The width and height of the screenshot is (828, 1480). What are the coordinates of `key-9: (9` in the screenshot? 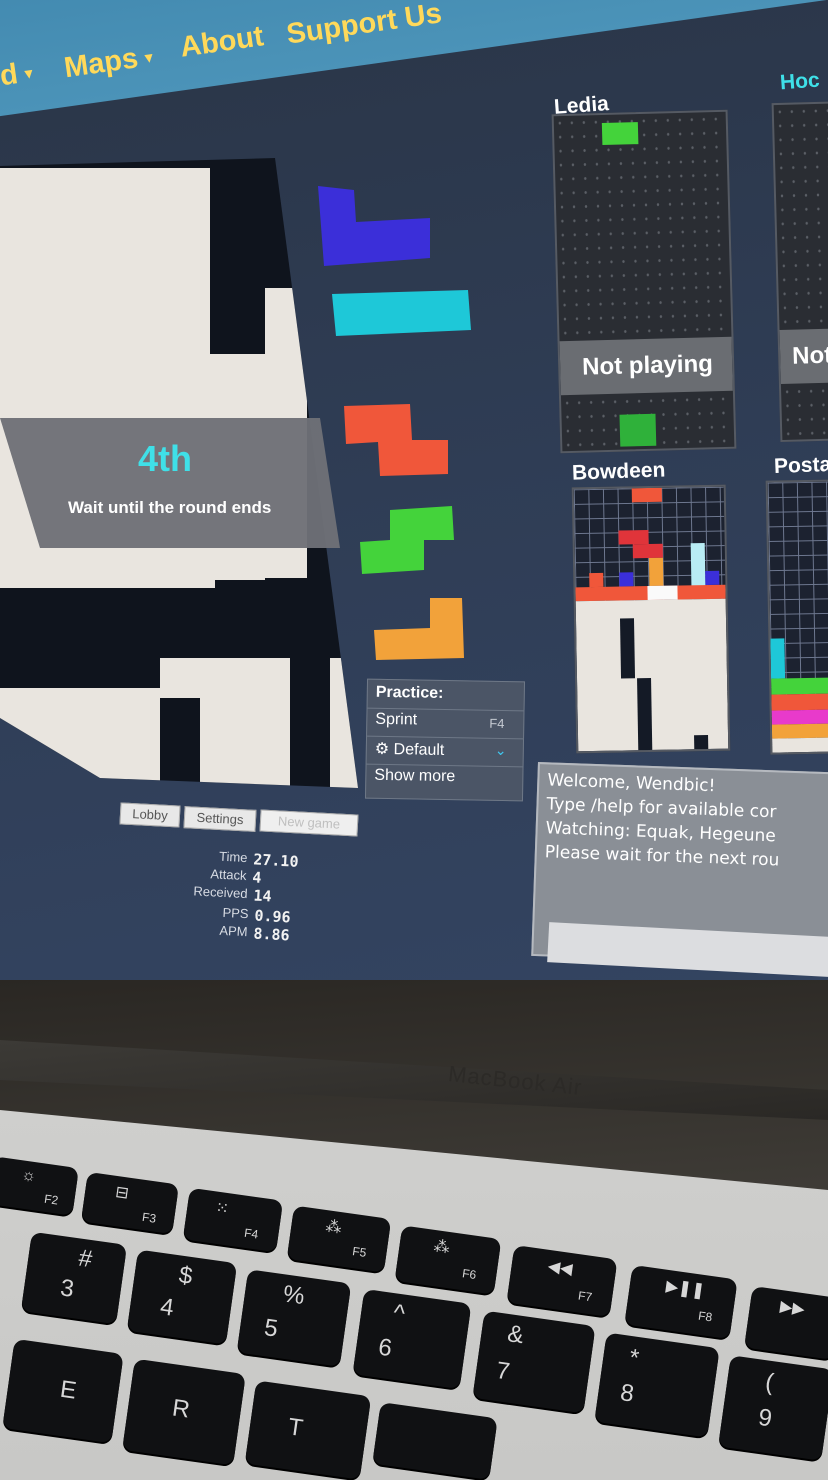 It's located at (773, 1408).